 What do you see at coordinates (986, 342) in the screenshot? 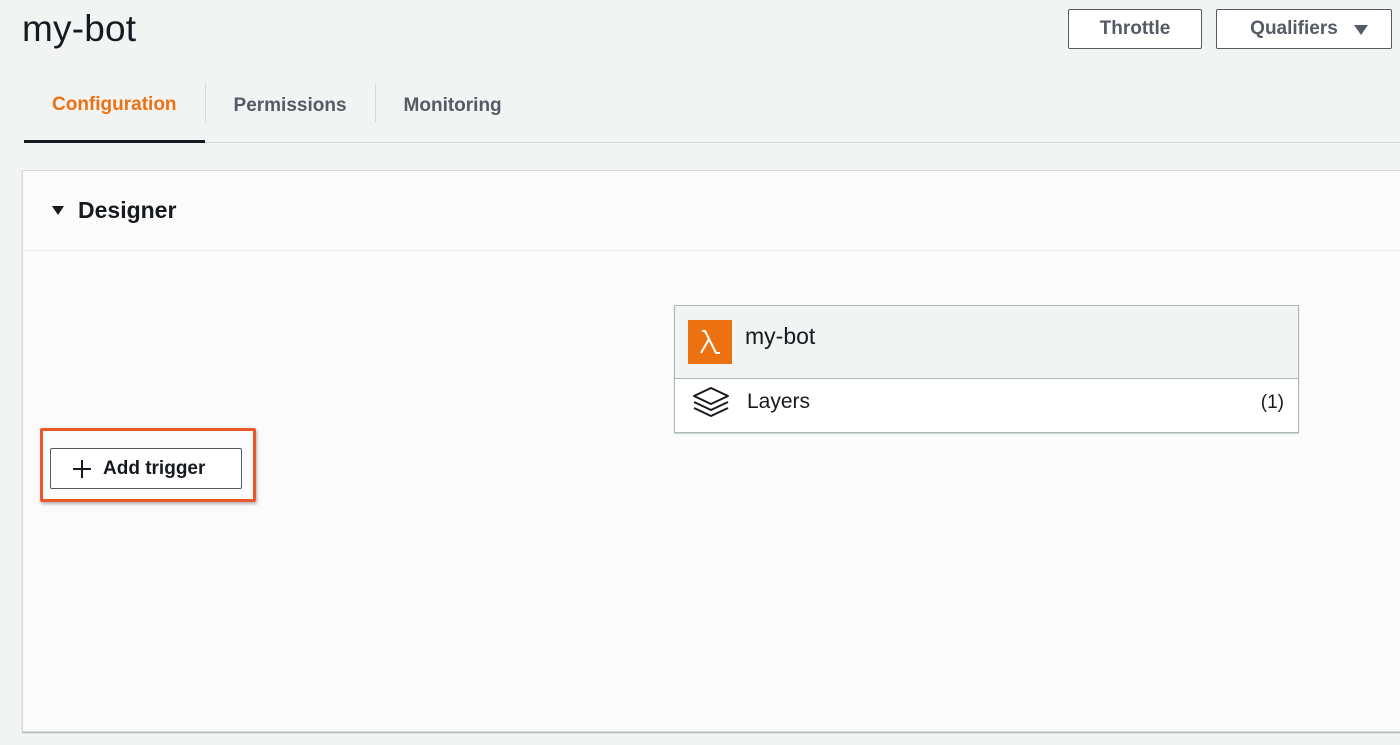
I see `function-node: my-bot` at bounding box center [986, 342].